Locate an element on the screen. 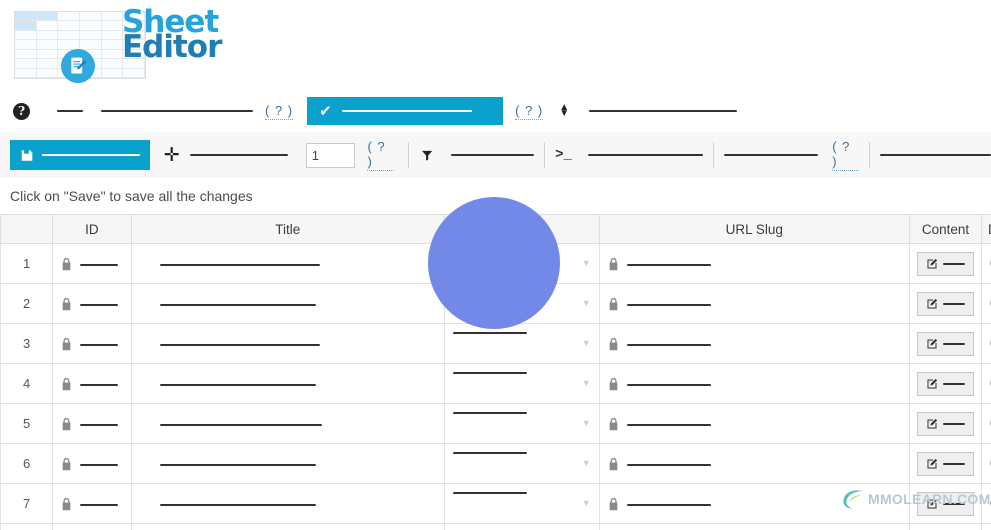 The width and height of the screenshot is (991, 530). help-link-rows: ( ? ) is located at coordinates (380, 155).